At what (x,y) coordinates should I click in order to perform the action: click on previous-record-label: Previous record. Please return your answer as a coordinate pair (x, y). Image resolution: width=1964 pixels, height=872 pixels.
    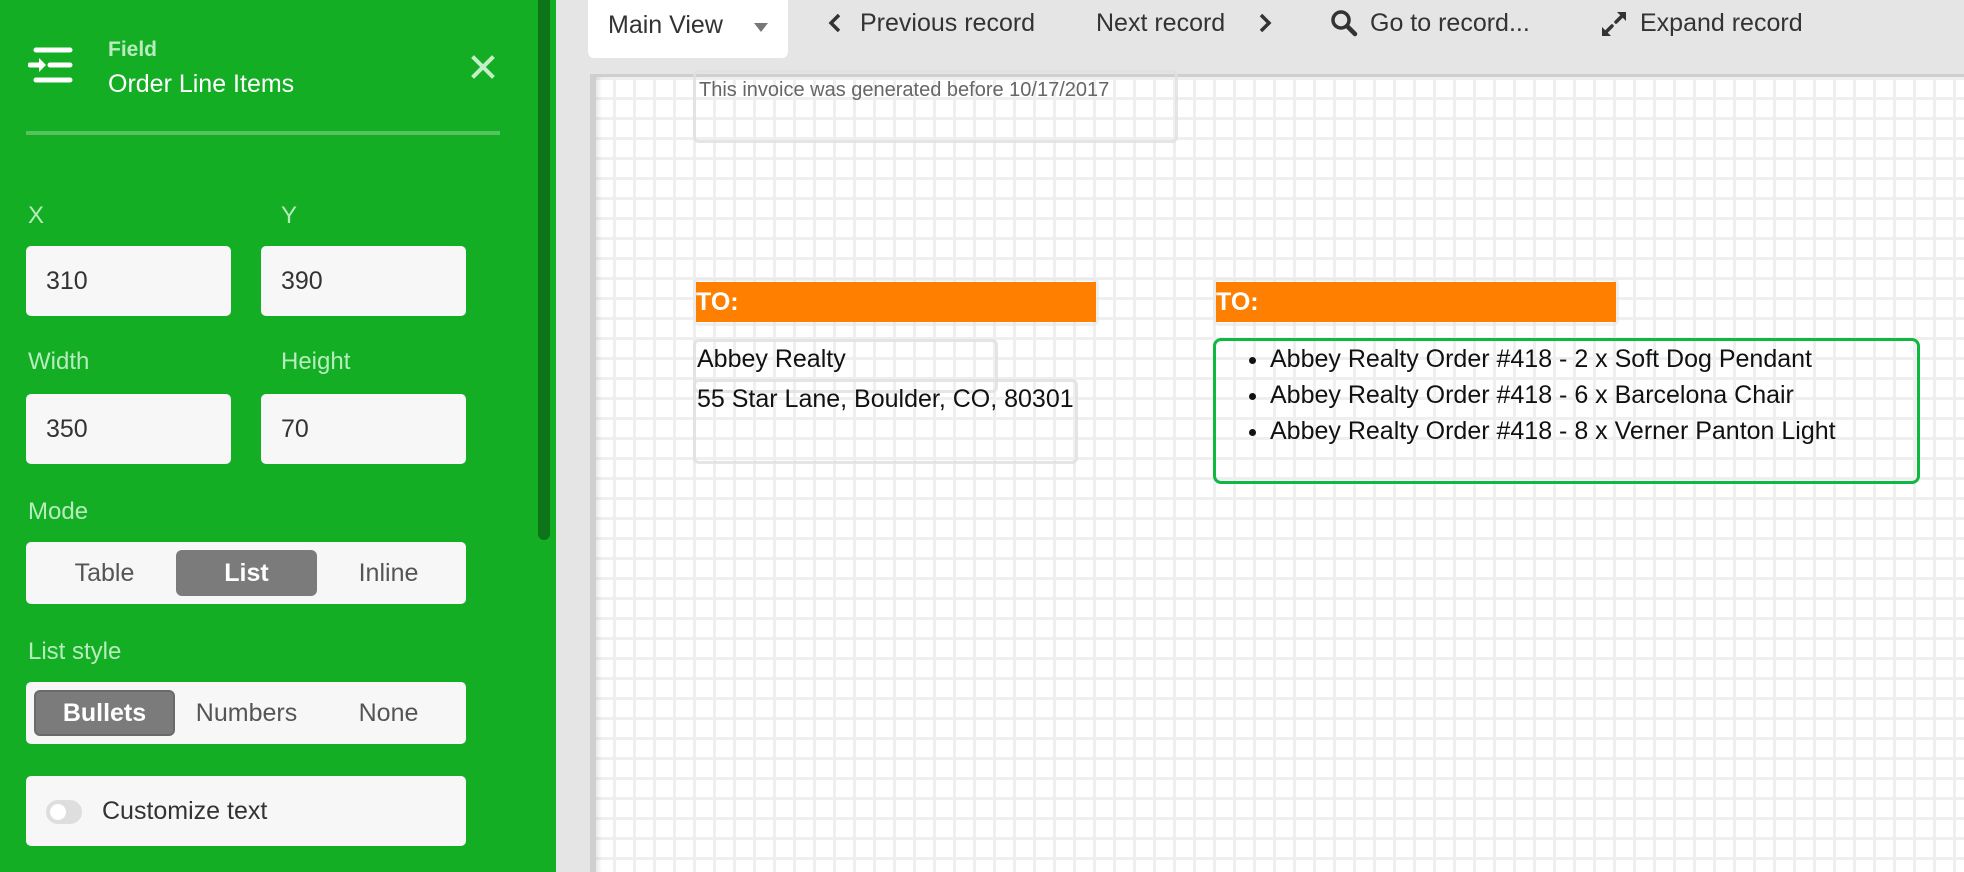
    Looking at the image, I should click on (948, 23).